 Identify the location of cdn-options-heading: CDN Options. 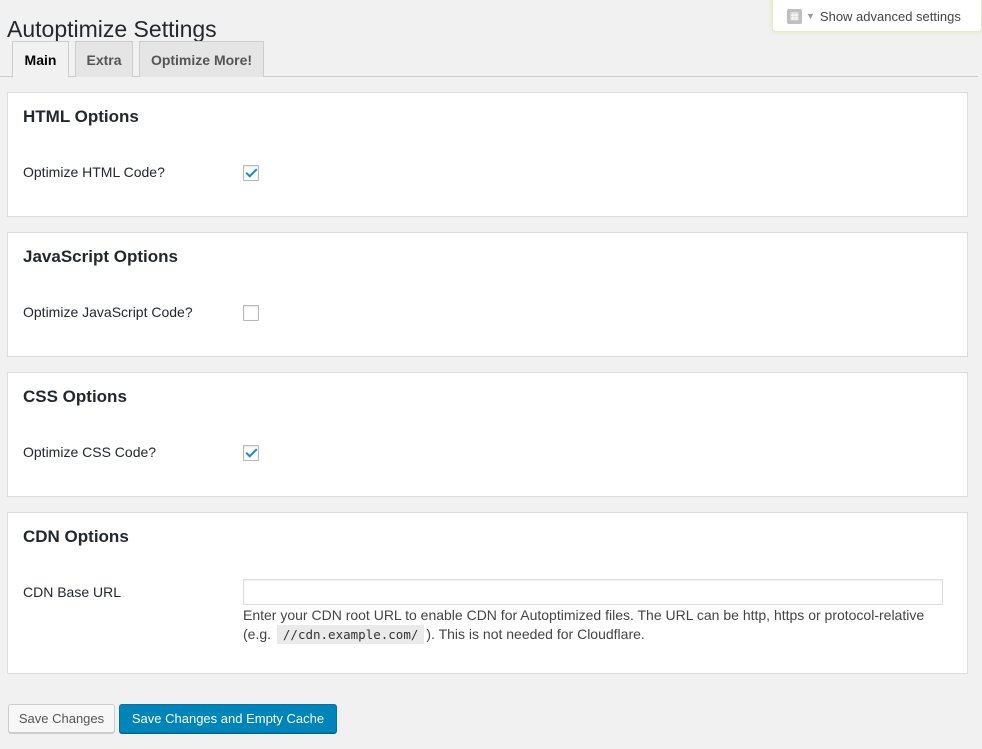
(76, 536).